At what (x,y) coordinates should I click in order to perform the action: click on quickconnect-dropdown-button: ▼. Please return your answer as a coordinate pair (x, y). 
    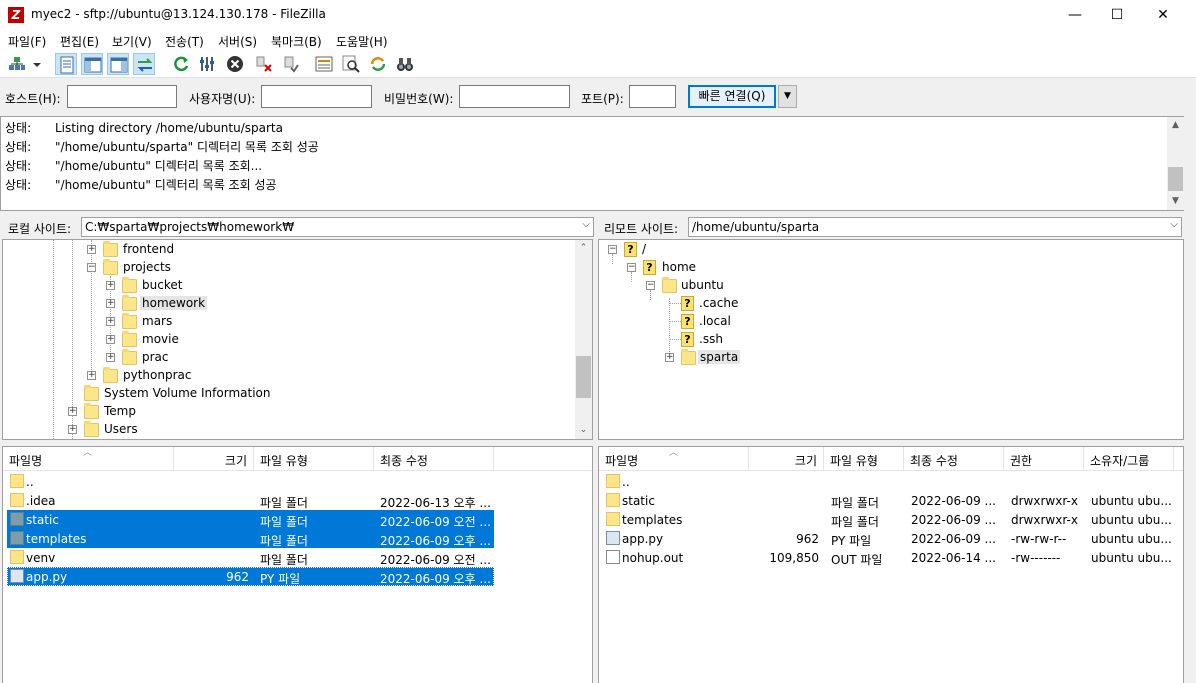
    Looking at the image, I should click on (787, 96).